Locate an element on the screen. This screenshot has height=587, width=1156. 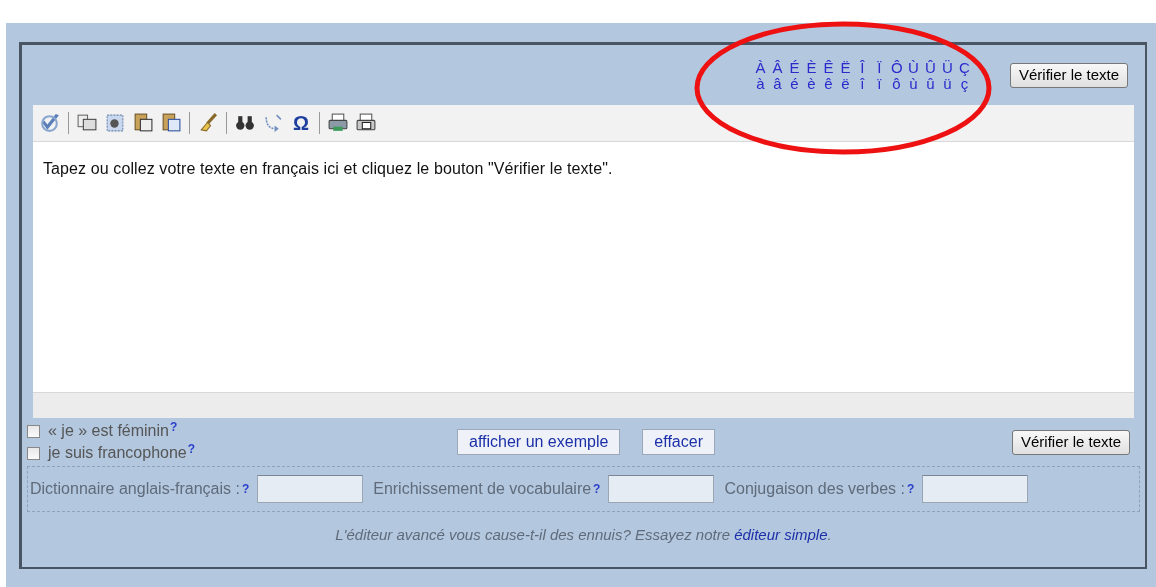
select-all-icon is located at coordinates (115, 123).